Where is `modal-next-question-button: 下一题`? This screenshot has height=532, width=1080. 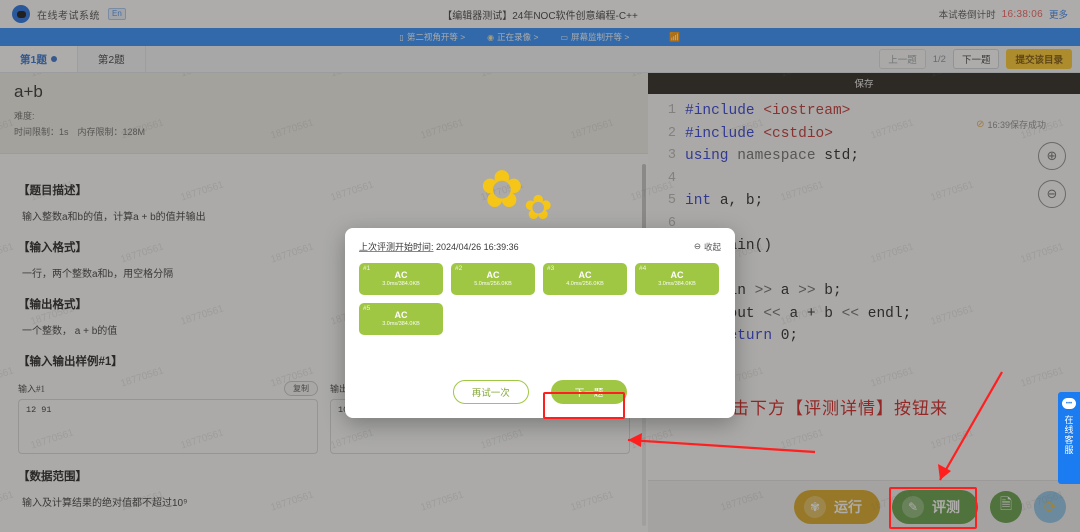 modal-next-question-button: 下一题 is located at coordinates (589, 392).